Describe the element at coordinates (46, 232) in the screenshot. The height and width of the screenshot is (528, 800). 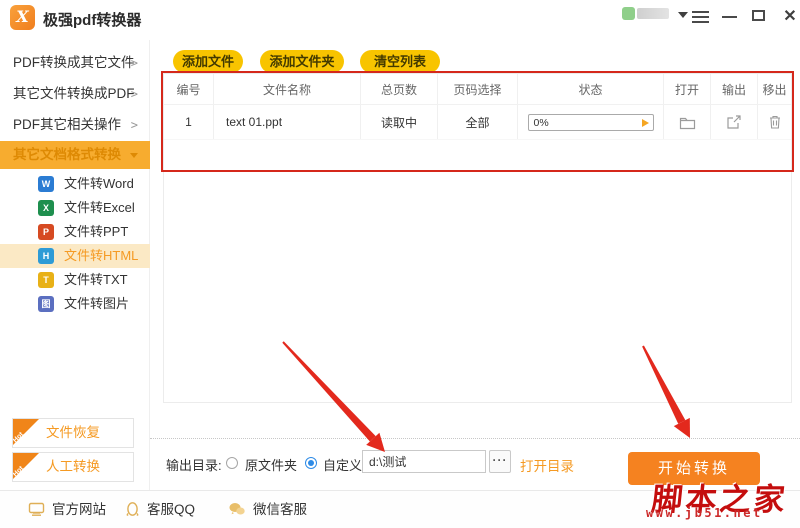
I see `ppt-file-icon: P` at that location.